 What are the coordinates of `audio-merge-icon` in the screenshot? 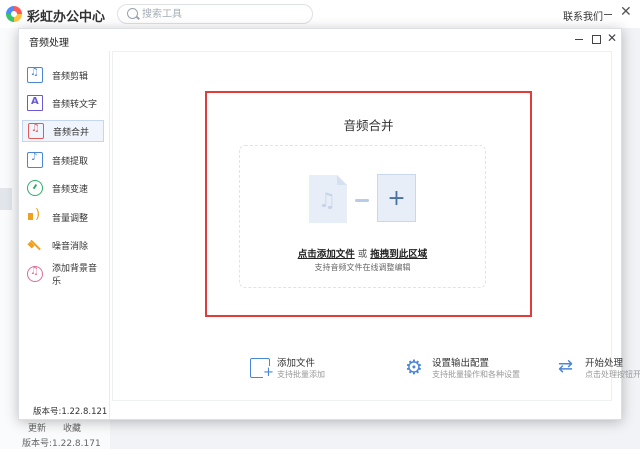 It's located at (36, 131).